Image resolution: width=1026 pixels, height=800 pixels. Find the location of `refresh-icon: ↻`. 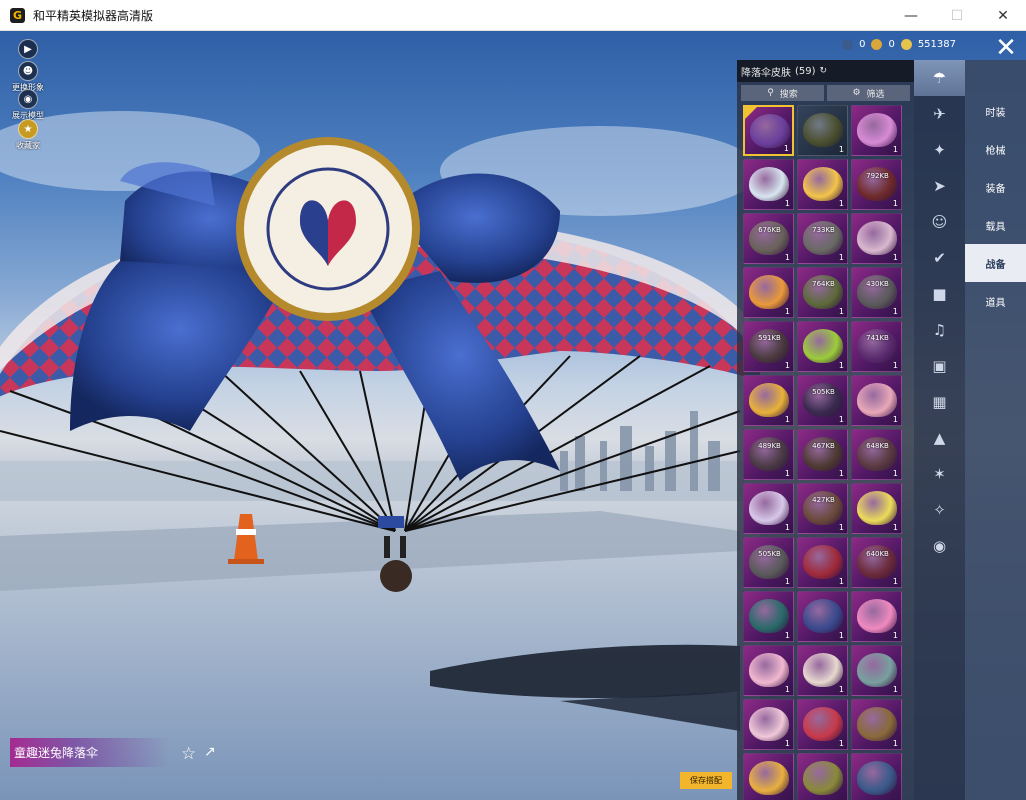

refresh-icon: ↻ is located at coordinates (824, 71).